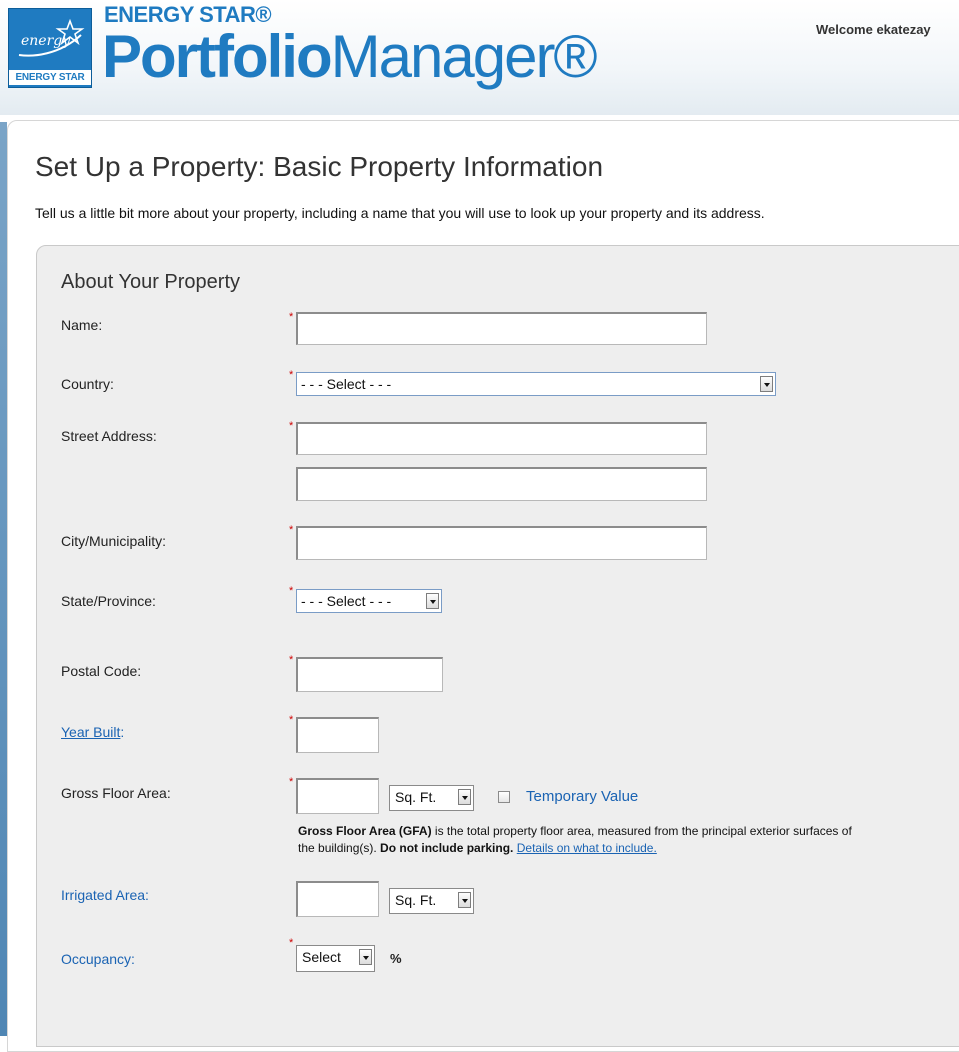 This screenshot has width=959, height=1052. I want to click on brand-manager-word: Manager®, so click(464, 56).